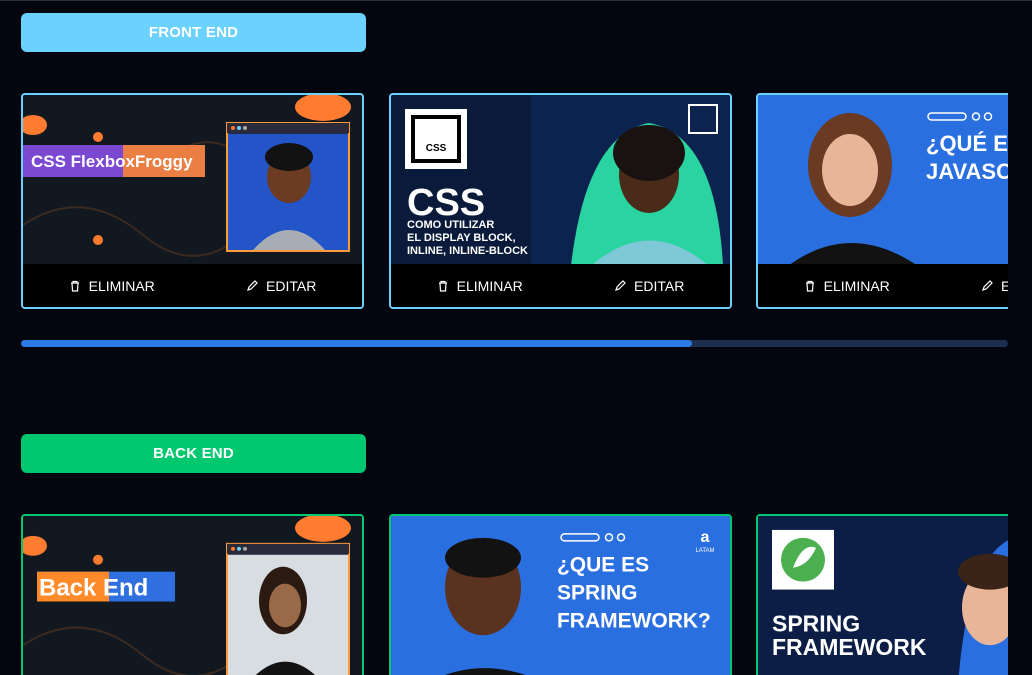  Describe the element at coordinates (450, 225) in the screenshot. I see `svg-text: COMO UTILIZAR` at that location.